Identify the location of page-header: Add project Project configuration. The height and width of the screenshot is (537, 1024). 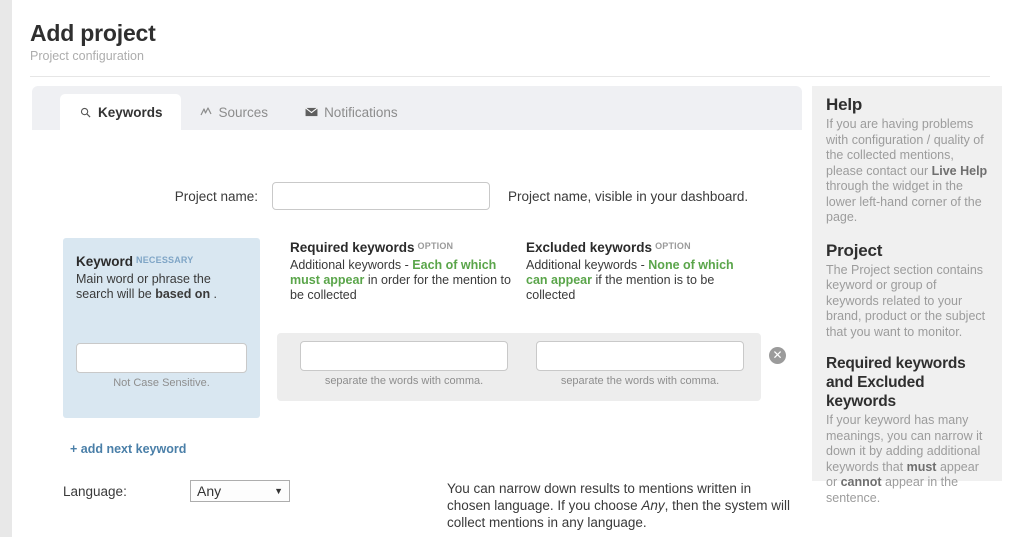
(510, 42).